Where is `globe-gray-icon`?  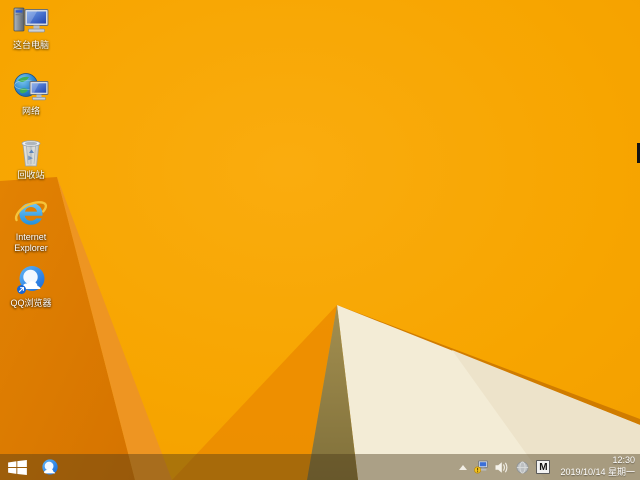
globe-gray-icon is located at coordinates (522, 467).